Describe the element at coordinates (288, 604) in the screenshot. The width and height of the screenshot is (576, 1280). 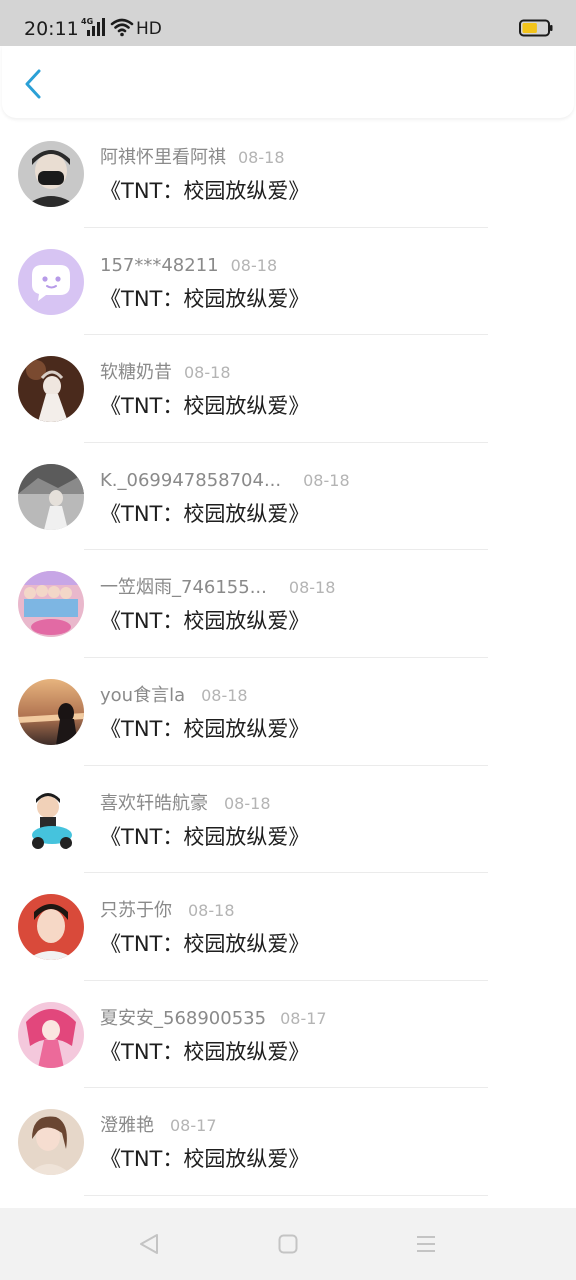
I see `list-item: 一笠烟雨_746155... 08-18 《TNT：校园放纵爱》` at that location.